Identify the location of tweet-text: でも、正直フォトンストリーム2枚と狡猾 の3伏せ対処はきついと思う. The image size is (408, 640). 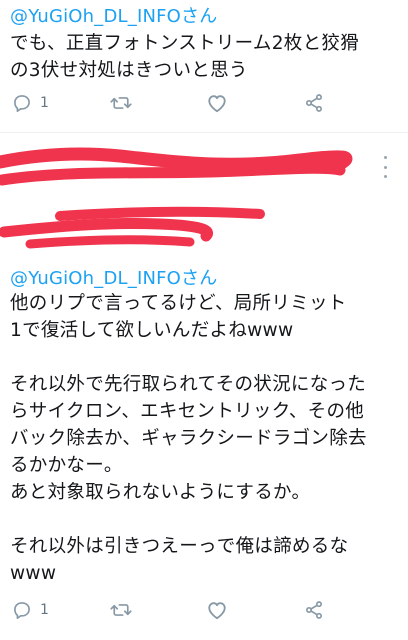
(184, 57).